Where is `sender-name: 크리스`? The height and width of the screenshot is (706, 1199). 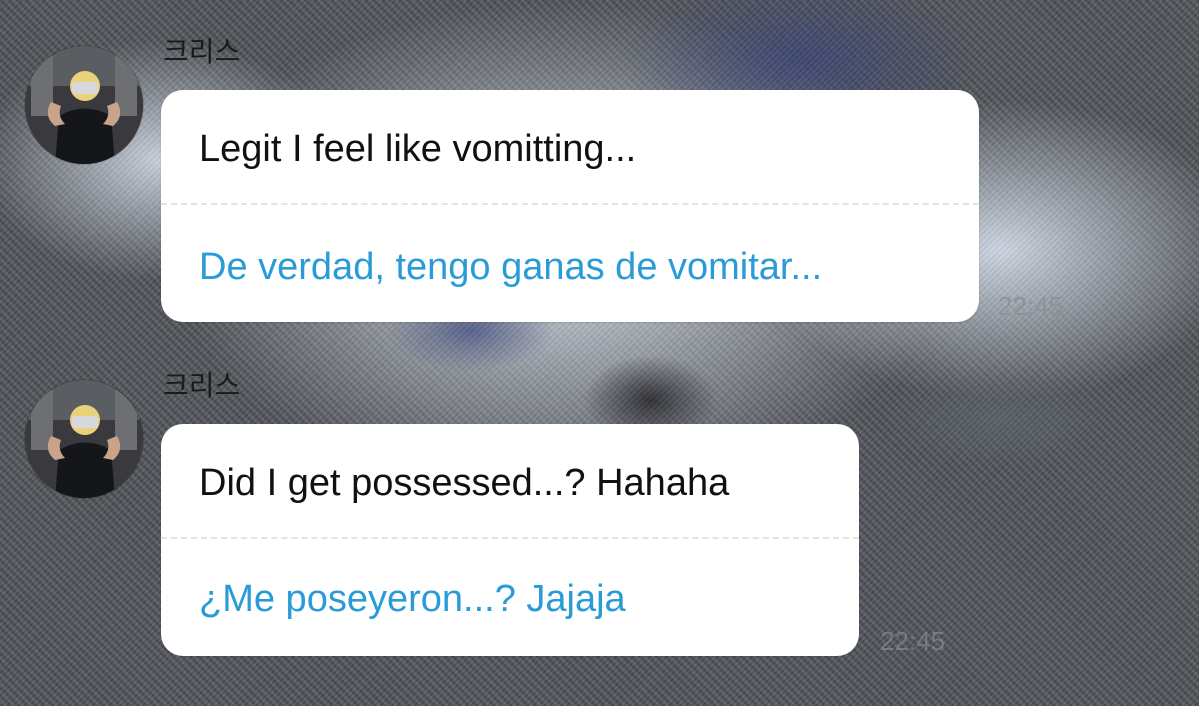 sender-name: 크리스 is located at coordinates (202, 385).